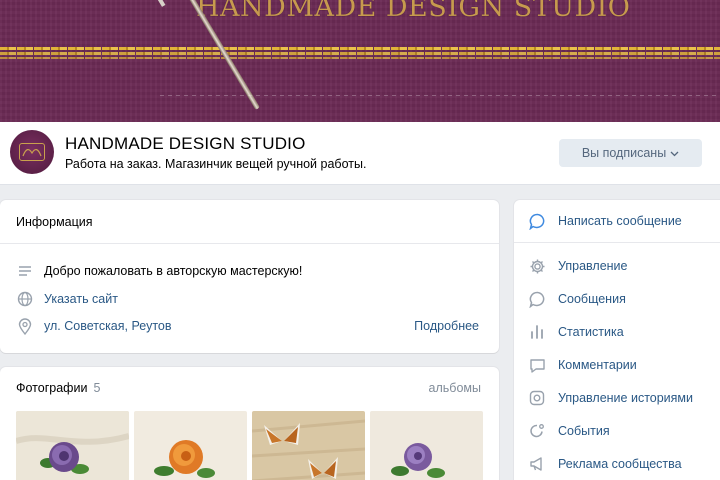 The image size is (720, 480). I want to click on menu-item-label: Статистика, so click(591, 332).